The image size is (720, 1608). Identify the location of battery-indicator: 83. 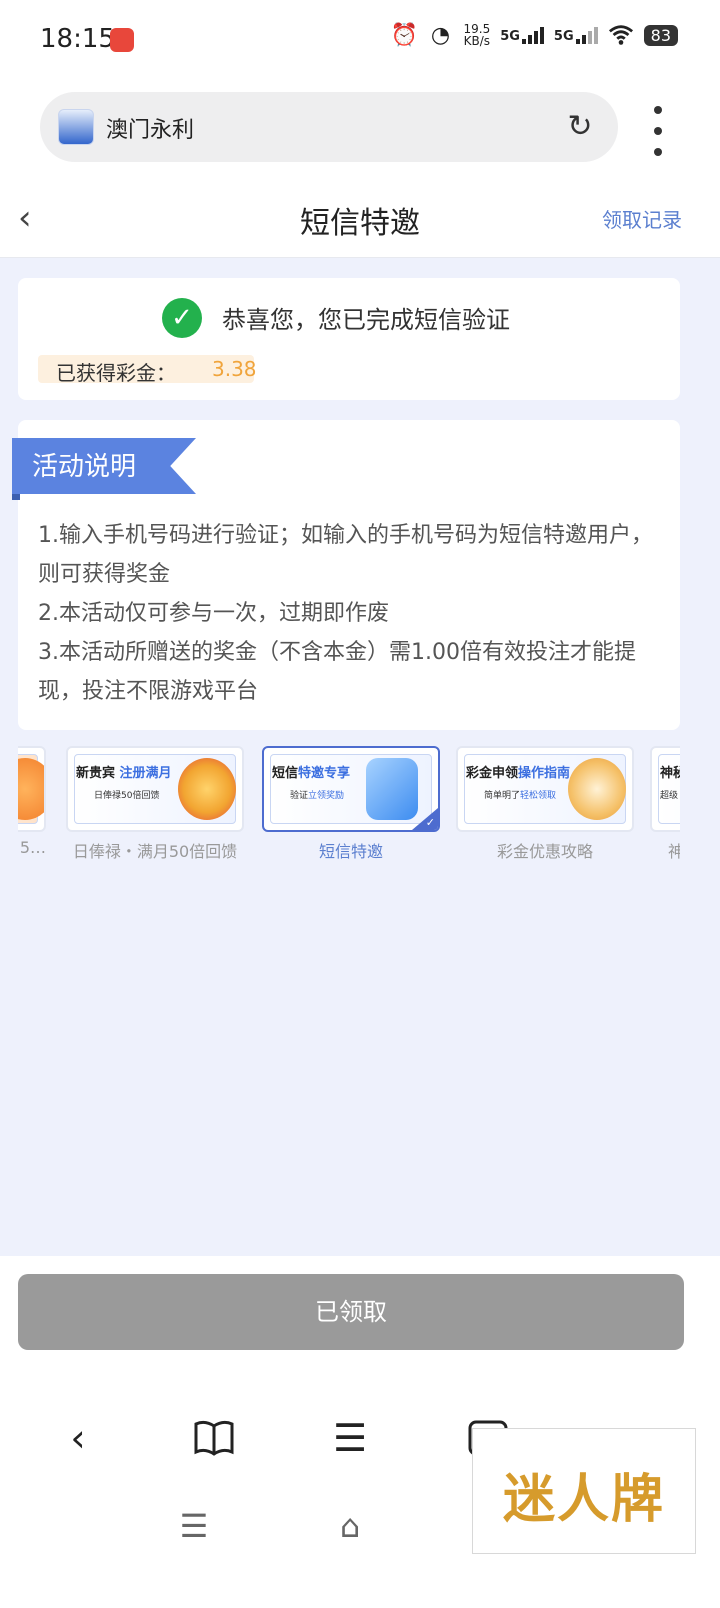
(660, 35).